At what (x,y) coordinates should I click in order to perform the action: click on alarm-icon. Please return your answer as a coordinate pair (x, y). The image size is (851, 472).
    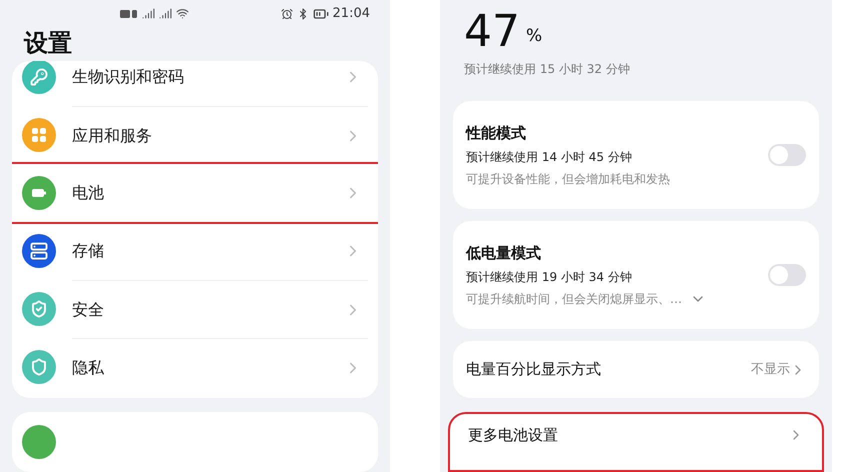
    Looking at the image, I should click on (286, 14).